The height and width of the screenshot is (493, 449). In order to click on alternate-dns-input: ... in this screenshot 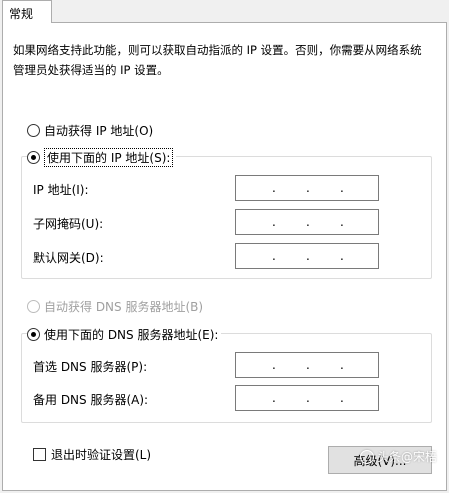, I will do `click(307, 398)`.